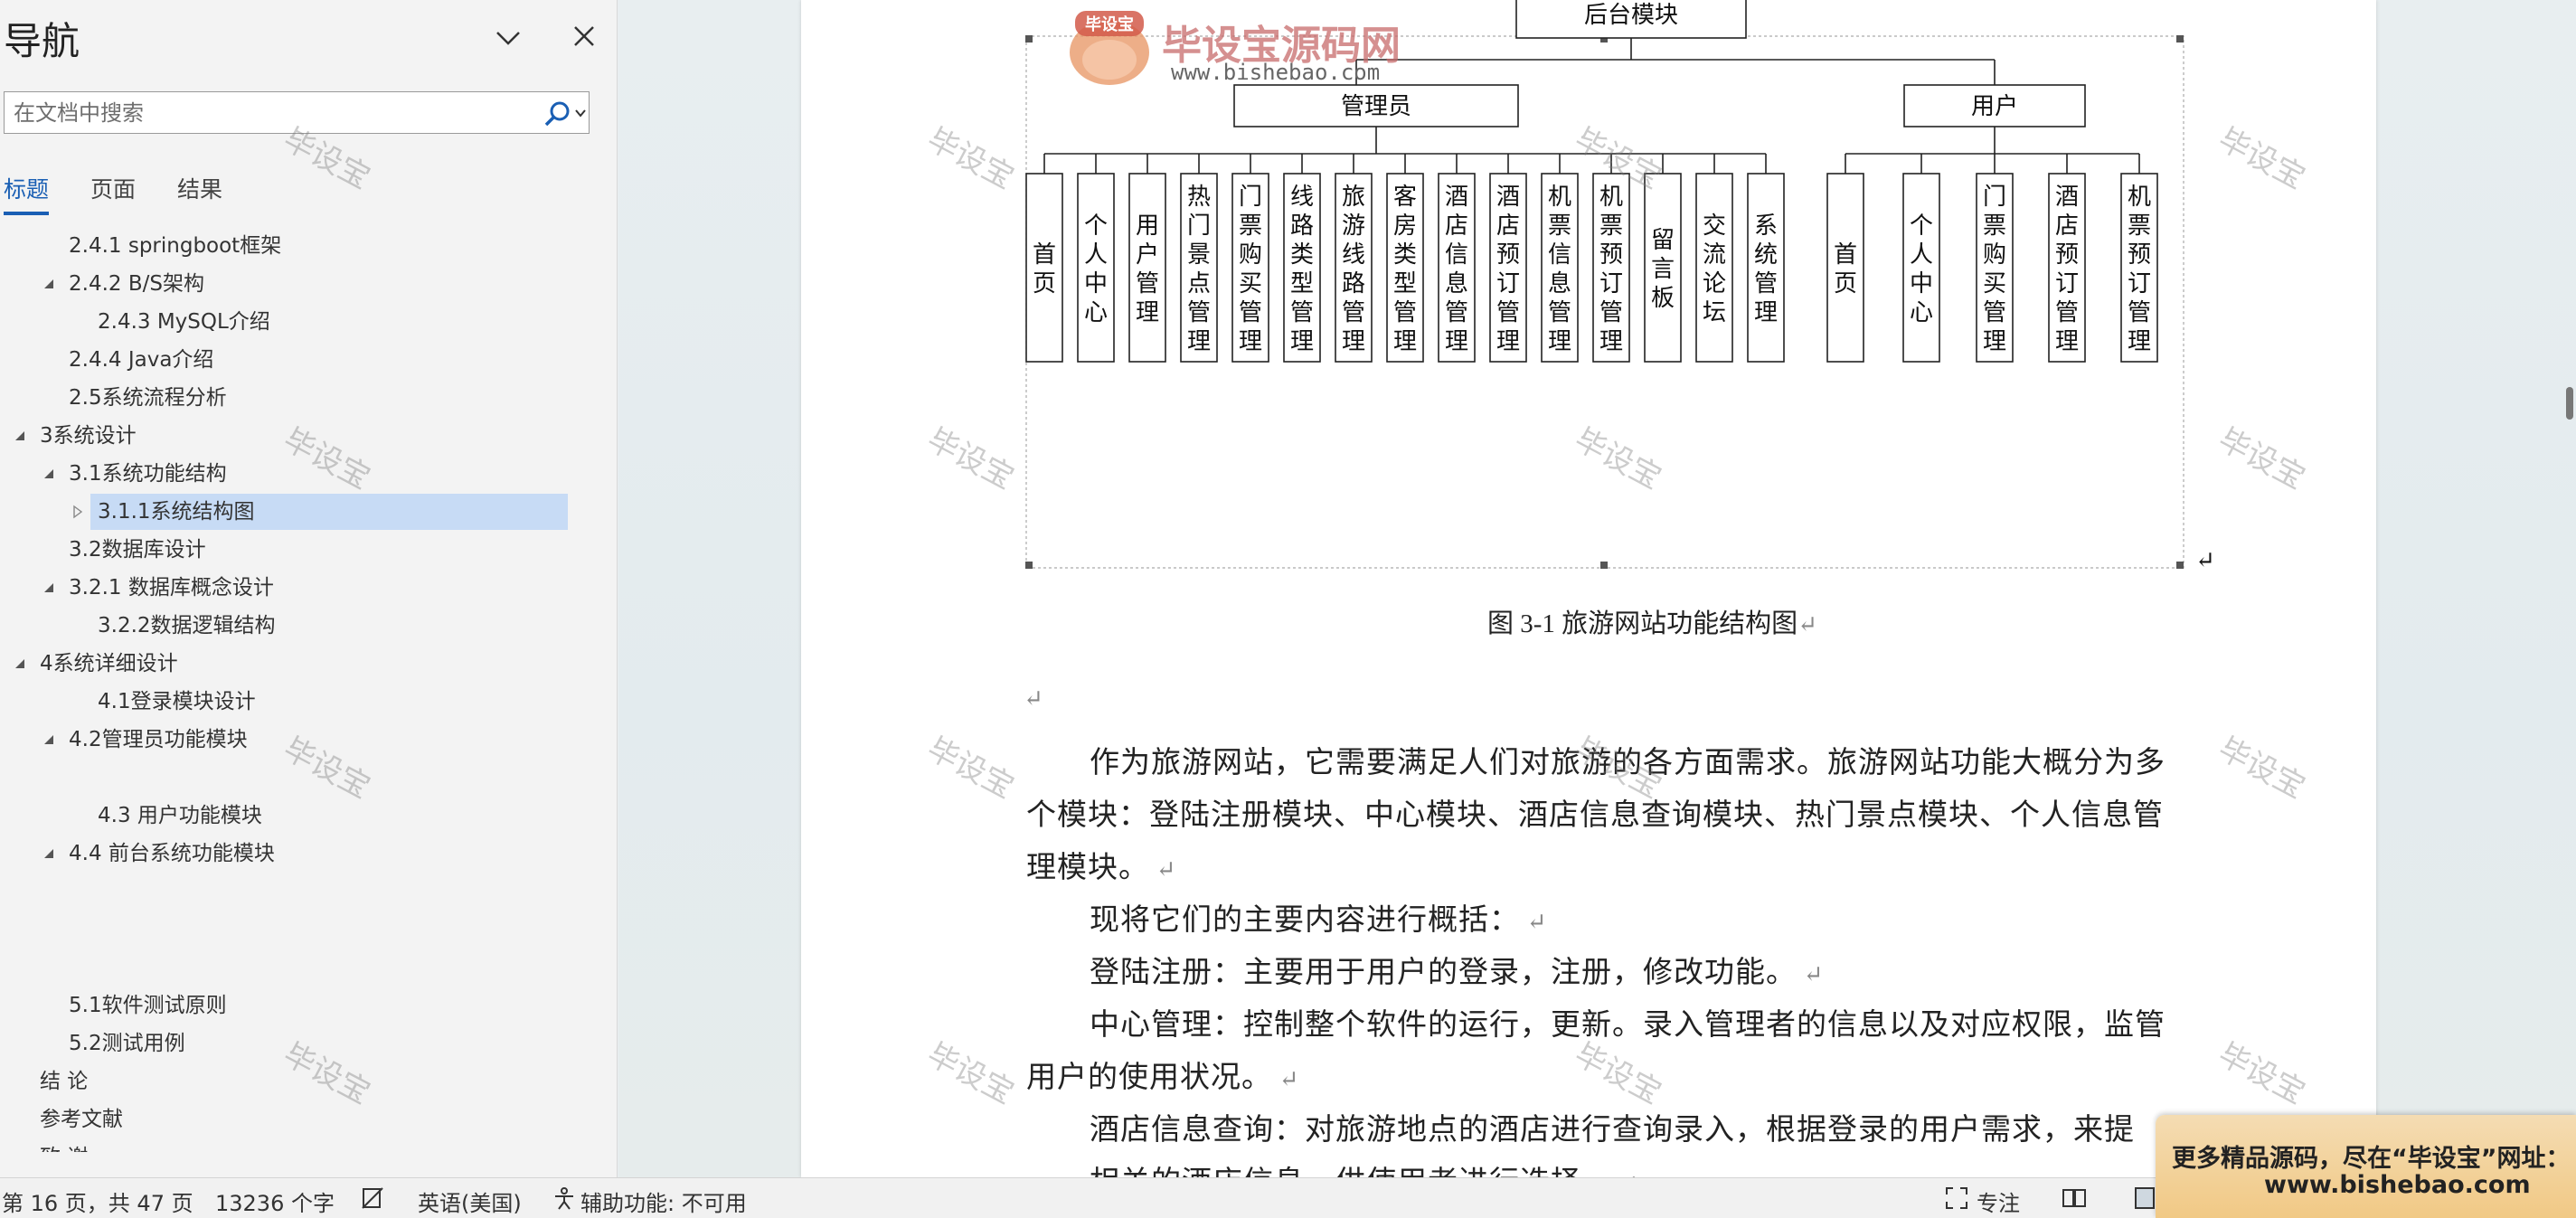  Describe the element at coordinates (1250, 255) in the screenshot. I see `module-box-char: 购` at that location.